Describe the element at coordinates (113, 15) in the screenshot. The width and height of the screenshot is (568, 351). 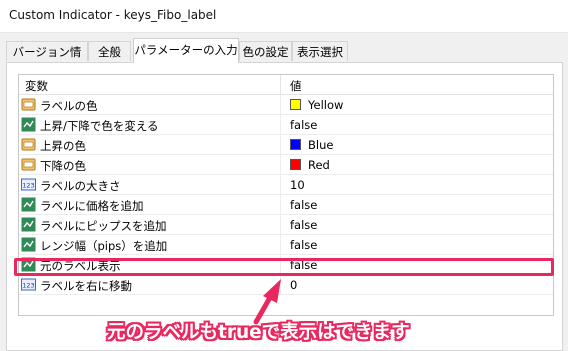
I see `window-title: Custom Indicator - keys_Fibo_label` at that location.